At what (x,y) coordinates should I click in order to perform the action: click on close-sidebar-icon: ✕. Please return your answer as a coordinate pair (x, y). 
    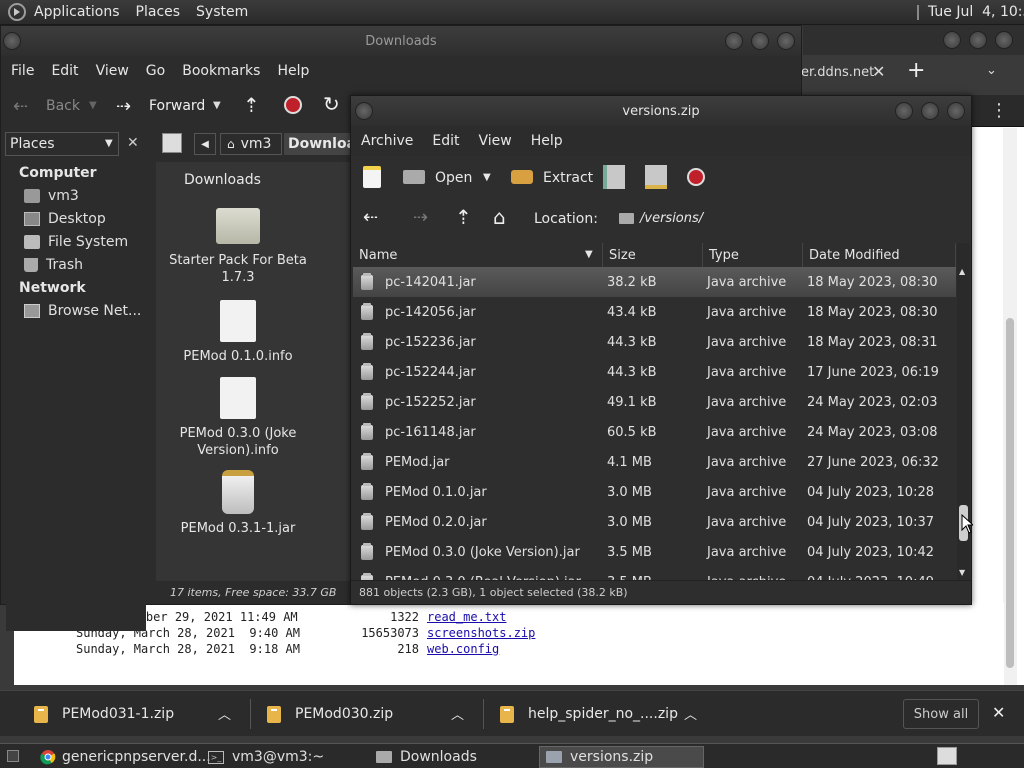
    Looking at the image, I should click on (133, 143).